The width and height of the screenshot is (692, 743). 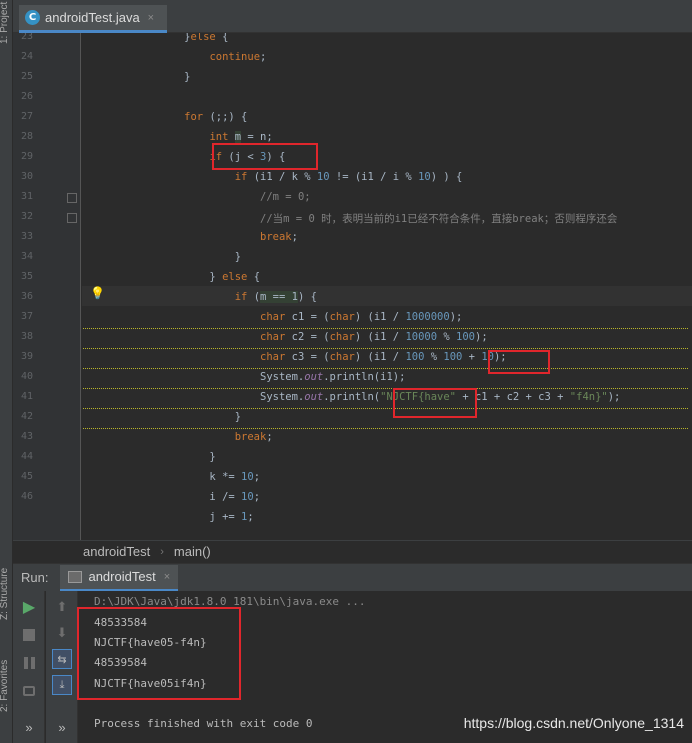 What do you see at coordinates (26, 116) in the screenshot?
I see `line-number: 27` at bounding box center [26, 116].